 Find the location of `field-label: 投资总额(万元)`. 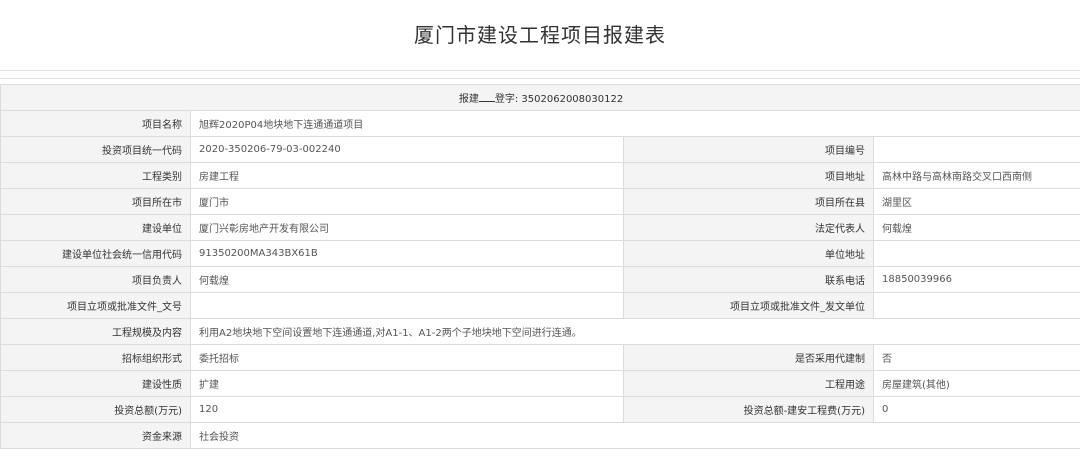

field-label: 投资总额(万元) is located at coordinates (95, 409).